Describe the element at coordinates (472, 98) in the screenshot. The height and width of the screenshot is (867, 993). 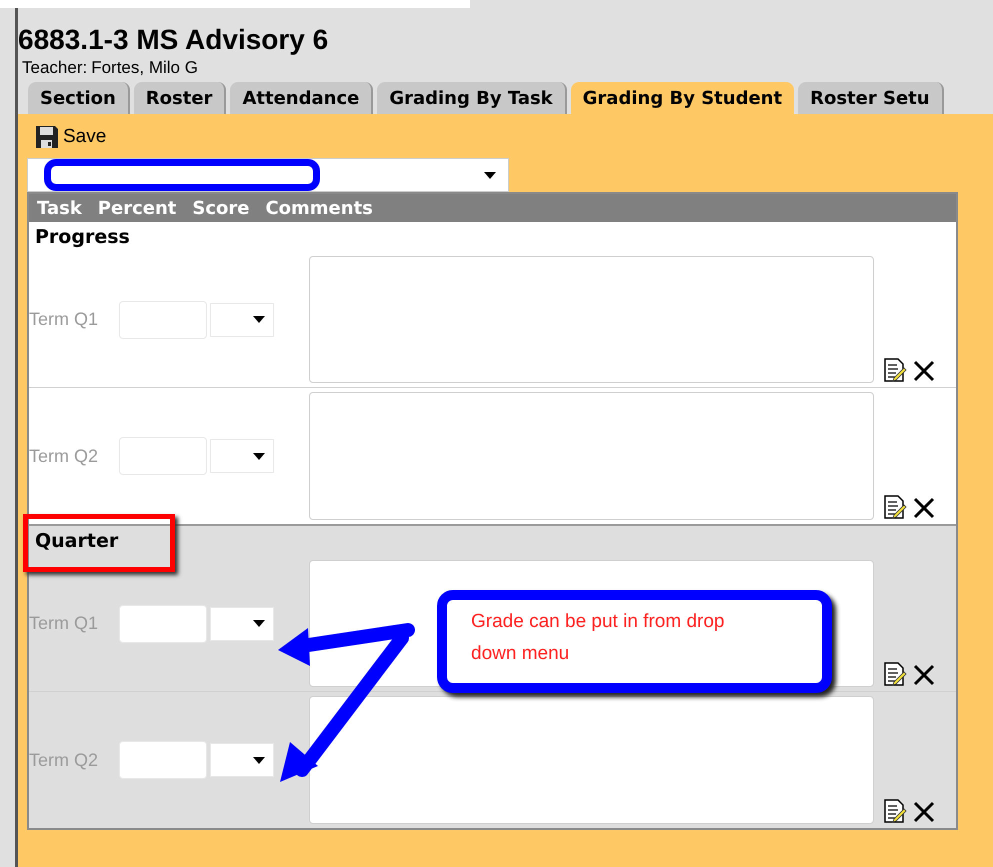
I see `tab: Grading By Task` at that location.